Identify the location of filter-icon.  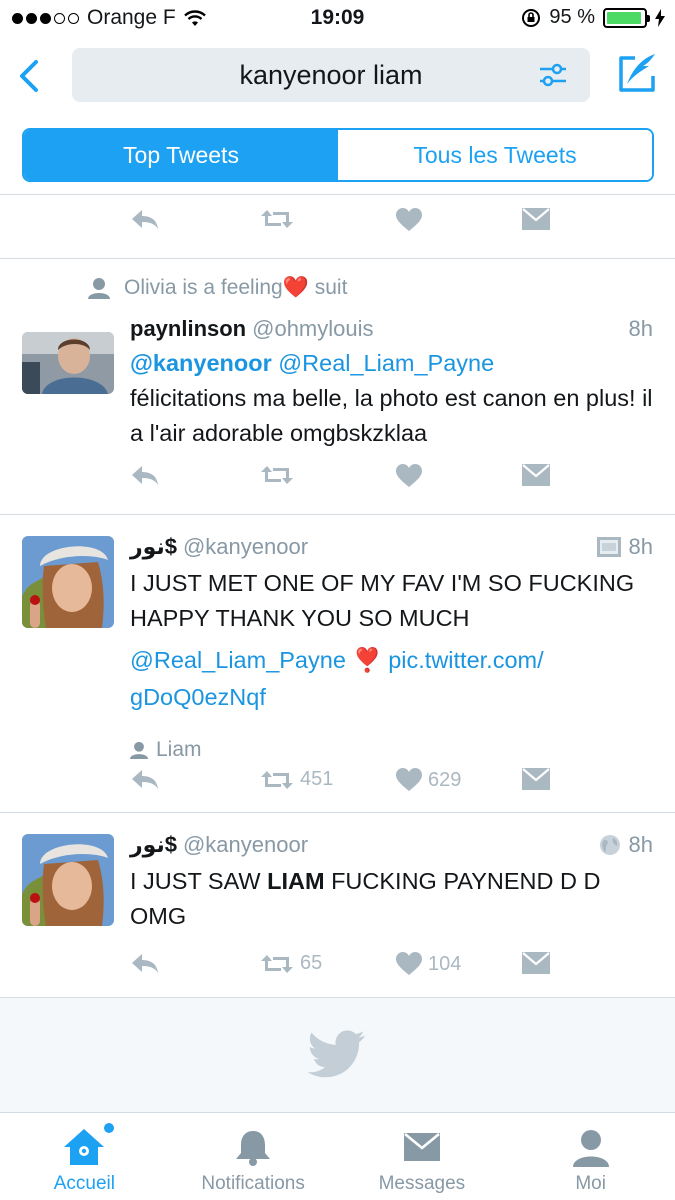
(553, 75).